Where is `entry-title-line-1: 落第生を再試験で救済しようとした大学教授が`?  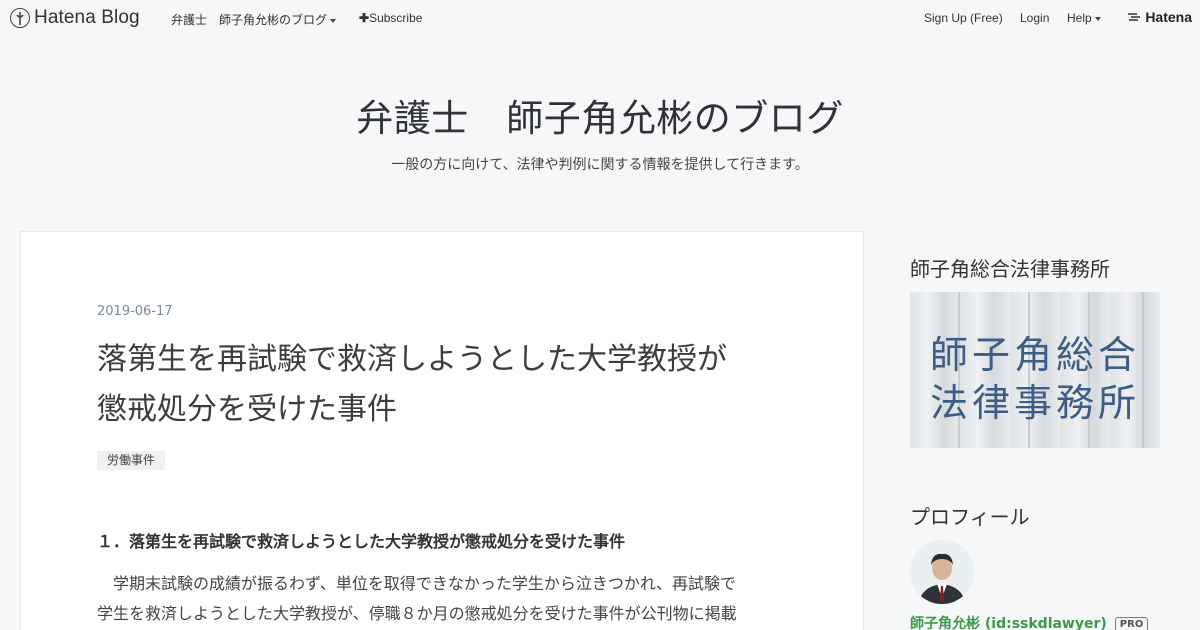 entry-title-line-1: 落第生を再試験で救済しようとした大学教授が is located at coordinates (412, 359).